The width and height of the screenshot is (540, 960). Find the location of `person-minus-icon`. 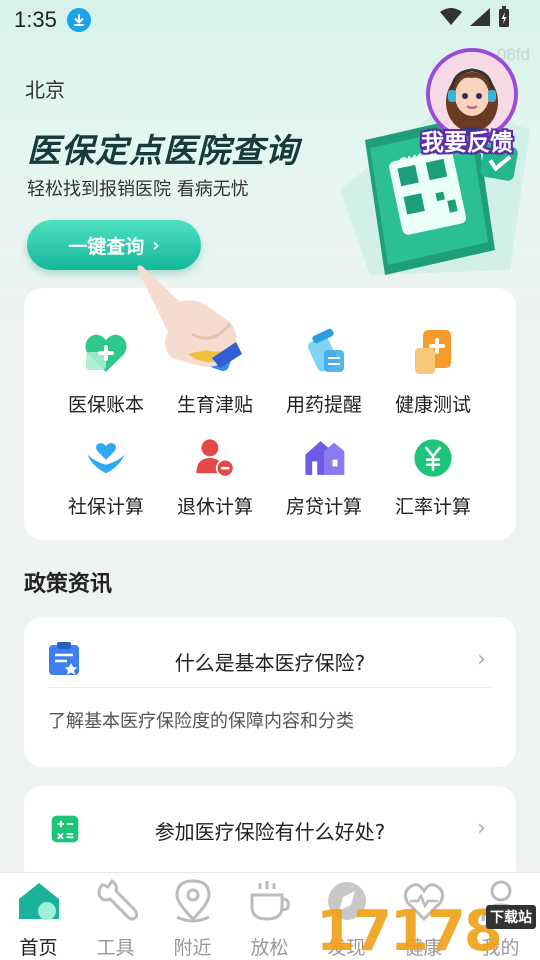

person-minus-icon is located at coordinates (215, 458).